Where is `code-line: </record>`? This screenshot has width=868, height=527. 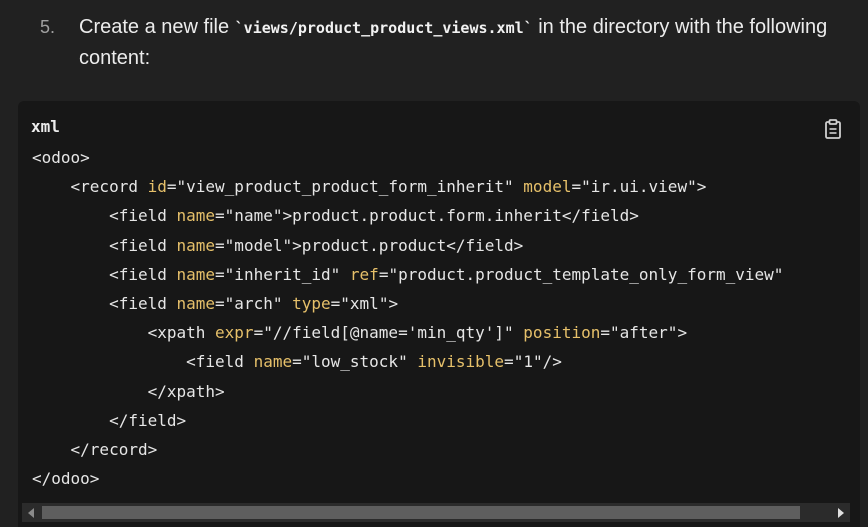
code-line: </record> is located at coordinates (407, 449).